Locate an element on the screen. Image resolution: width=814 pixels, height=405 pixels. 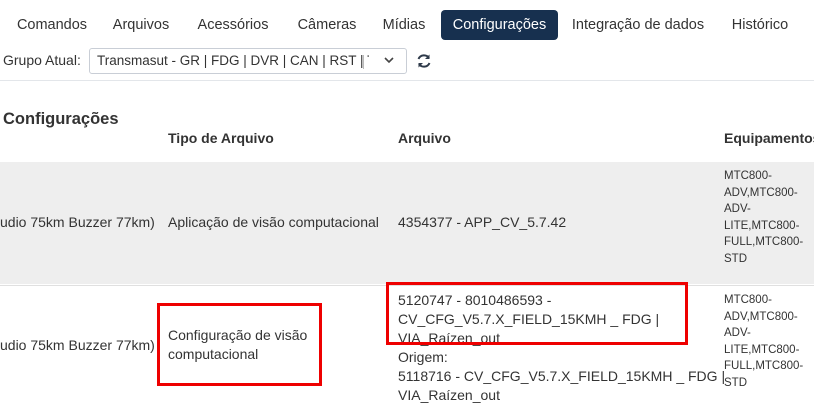
section-title: Configurações is located at coordinates (61, 119).